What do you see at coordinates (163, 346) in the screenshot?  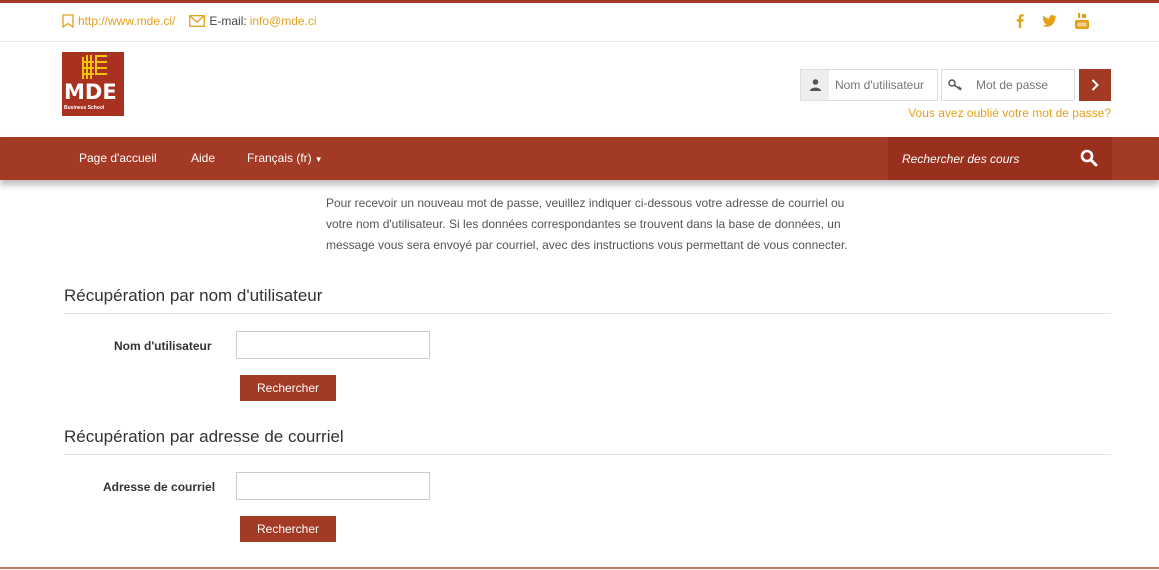 I see `username-field-label: Nom d'utilisateur` at bounding box center [163, 346].